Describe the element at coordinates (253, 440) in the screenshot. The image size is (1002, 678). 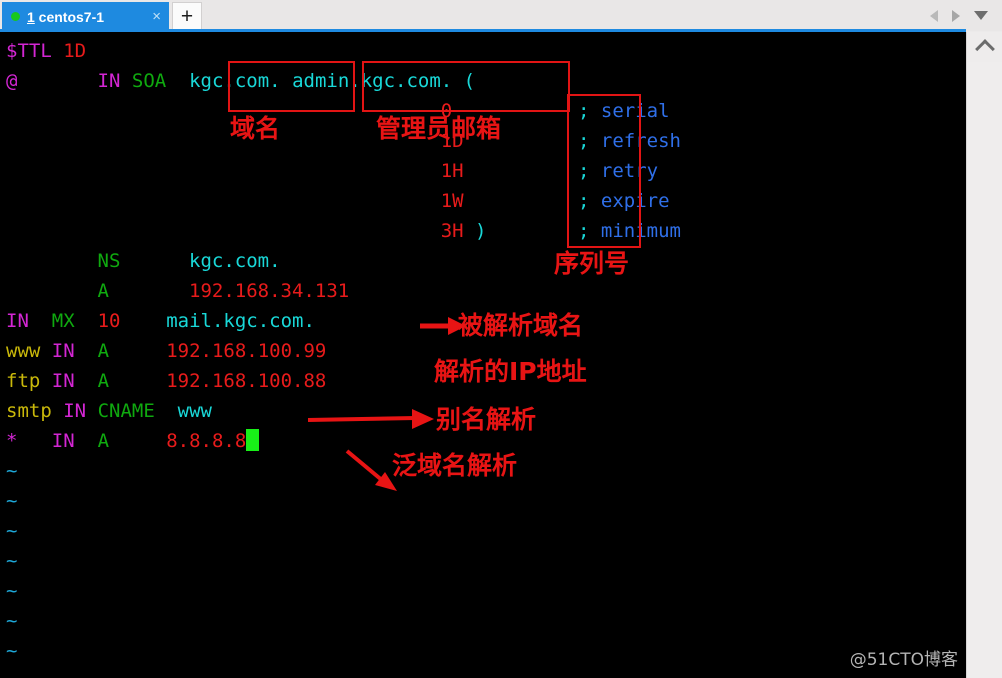
I see `terminal-cursor` at that location.